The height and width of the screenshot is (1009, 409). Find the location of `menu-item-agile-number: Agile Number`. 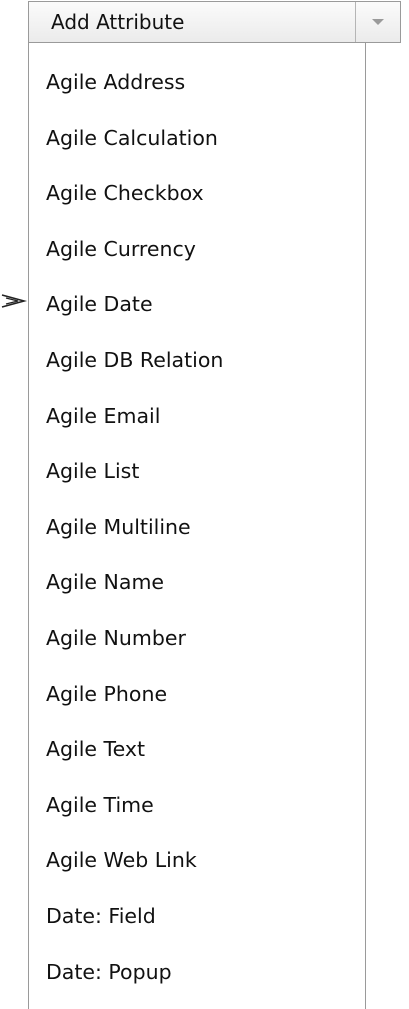

menu-item-agile-number: Agile Number is located at coordinates (197, 639).